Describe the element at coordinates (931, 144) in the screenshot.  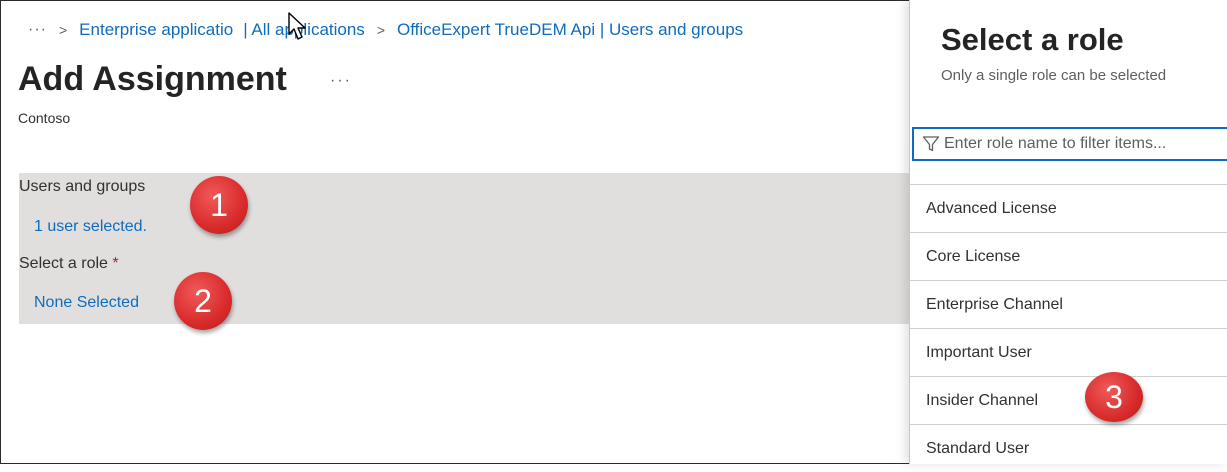
I see `filter-icon` at that location.